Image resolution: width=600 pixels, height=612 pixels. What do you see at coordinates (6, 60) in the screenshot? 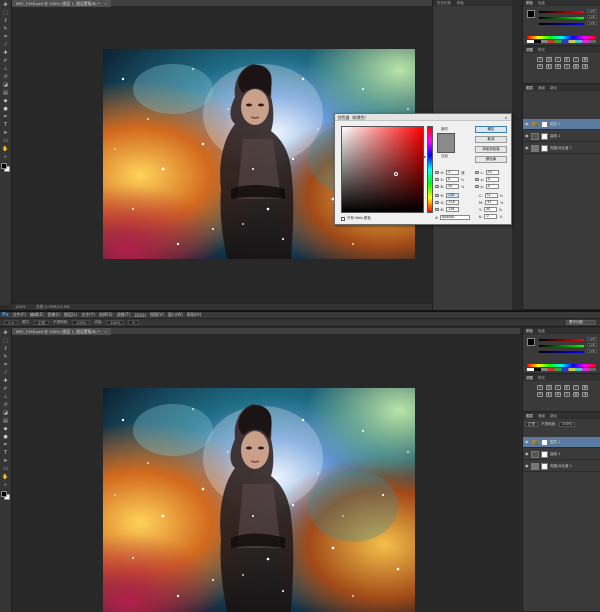
I see `brush-icon: ✐` at bounding box center [6, 60].